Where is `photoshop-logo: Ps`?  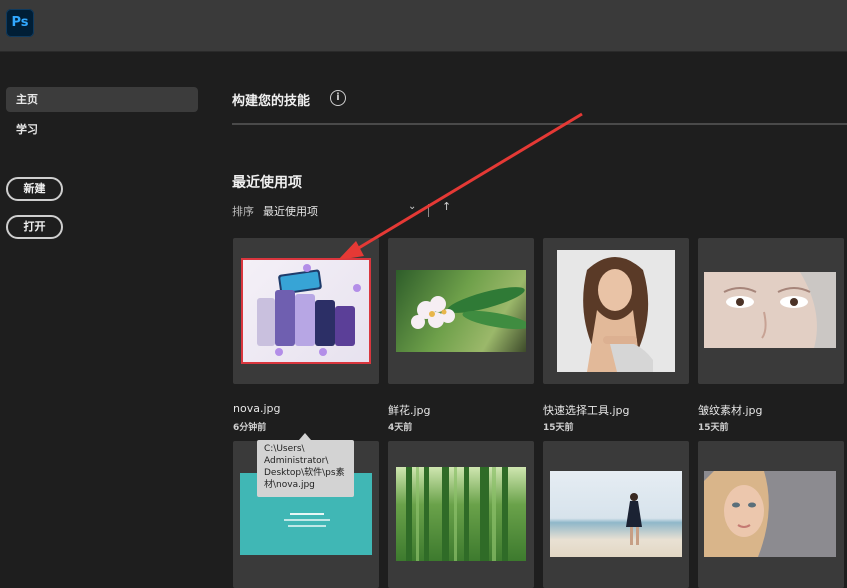
photoshop-logo: Ps is located at coordinates (20, 23).